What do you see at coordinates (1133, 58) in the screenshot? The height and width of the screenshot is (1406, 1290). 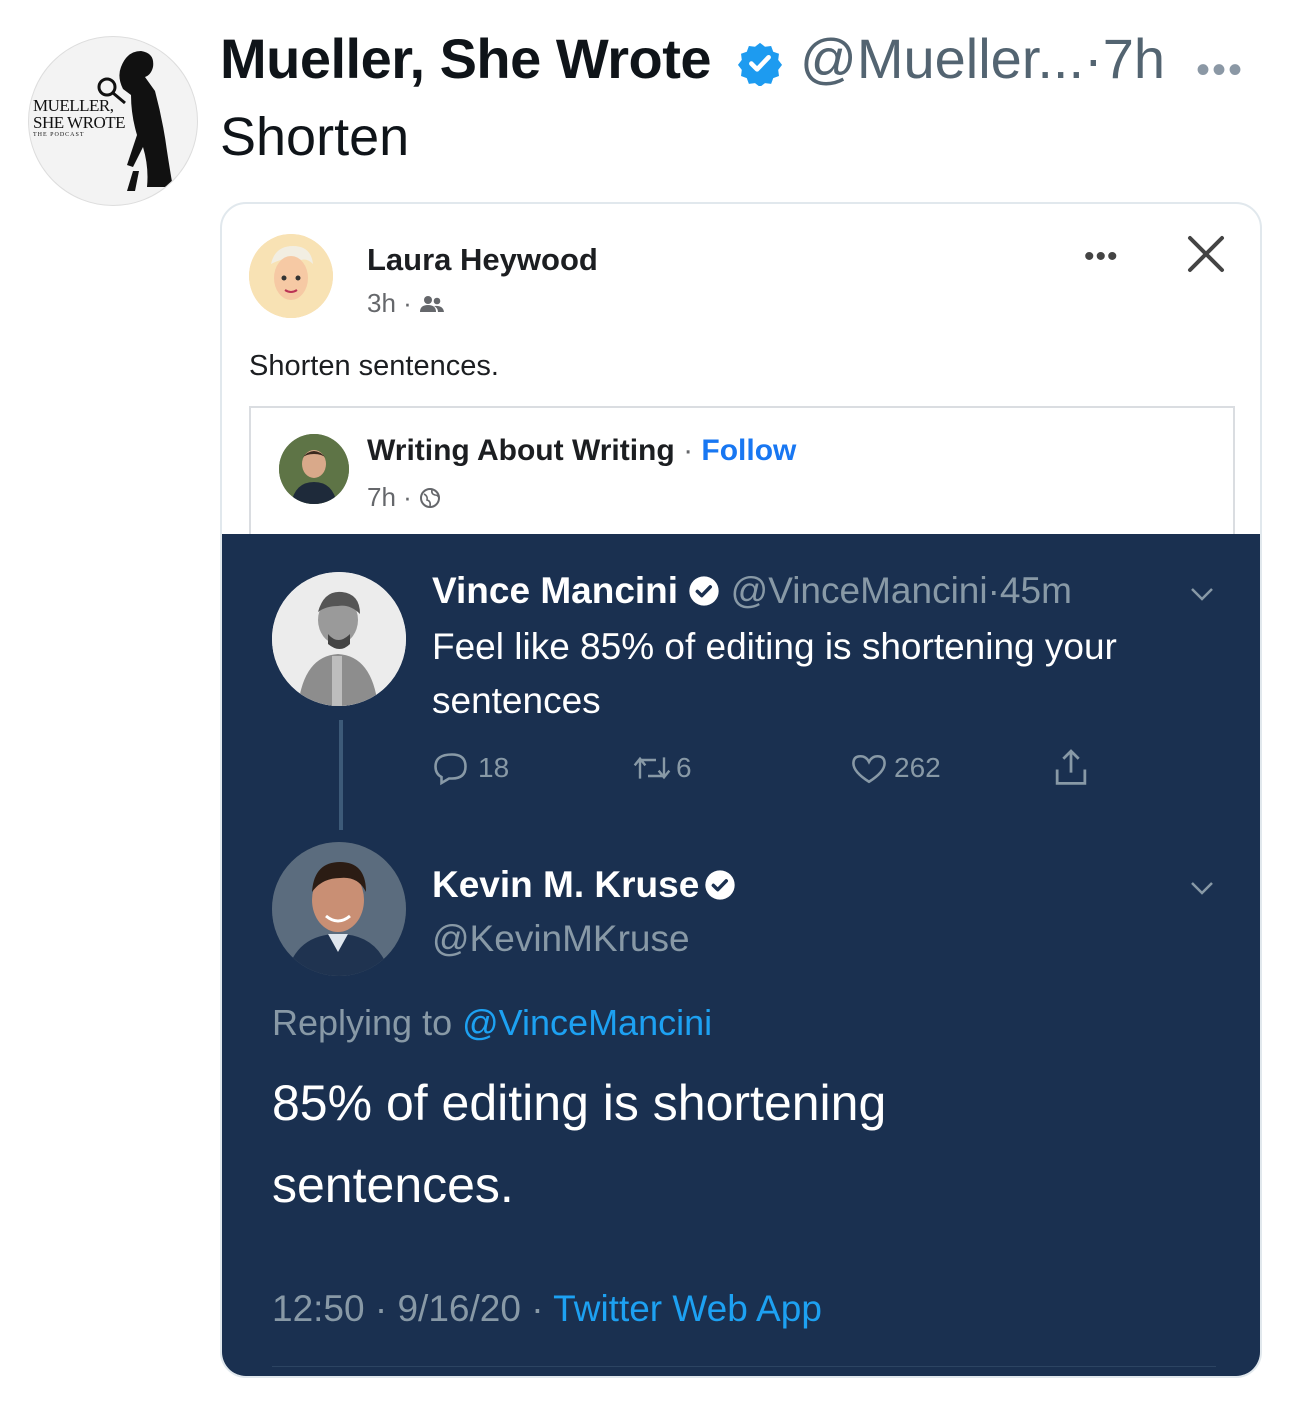 I see `tweet-time: 7h` at bounding box center [1133, 58].